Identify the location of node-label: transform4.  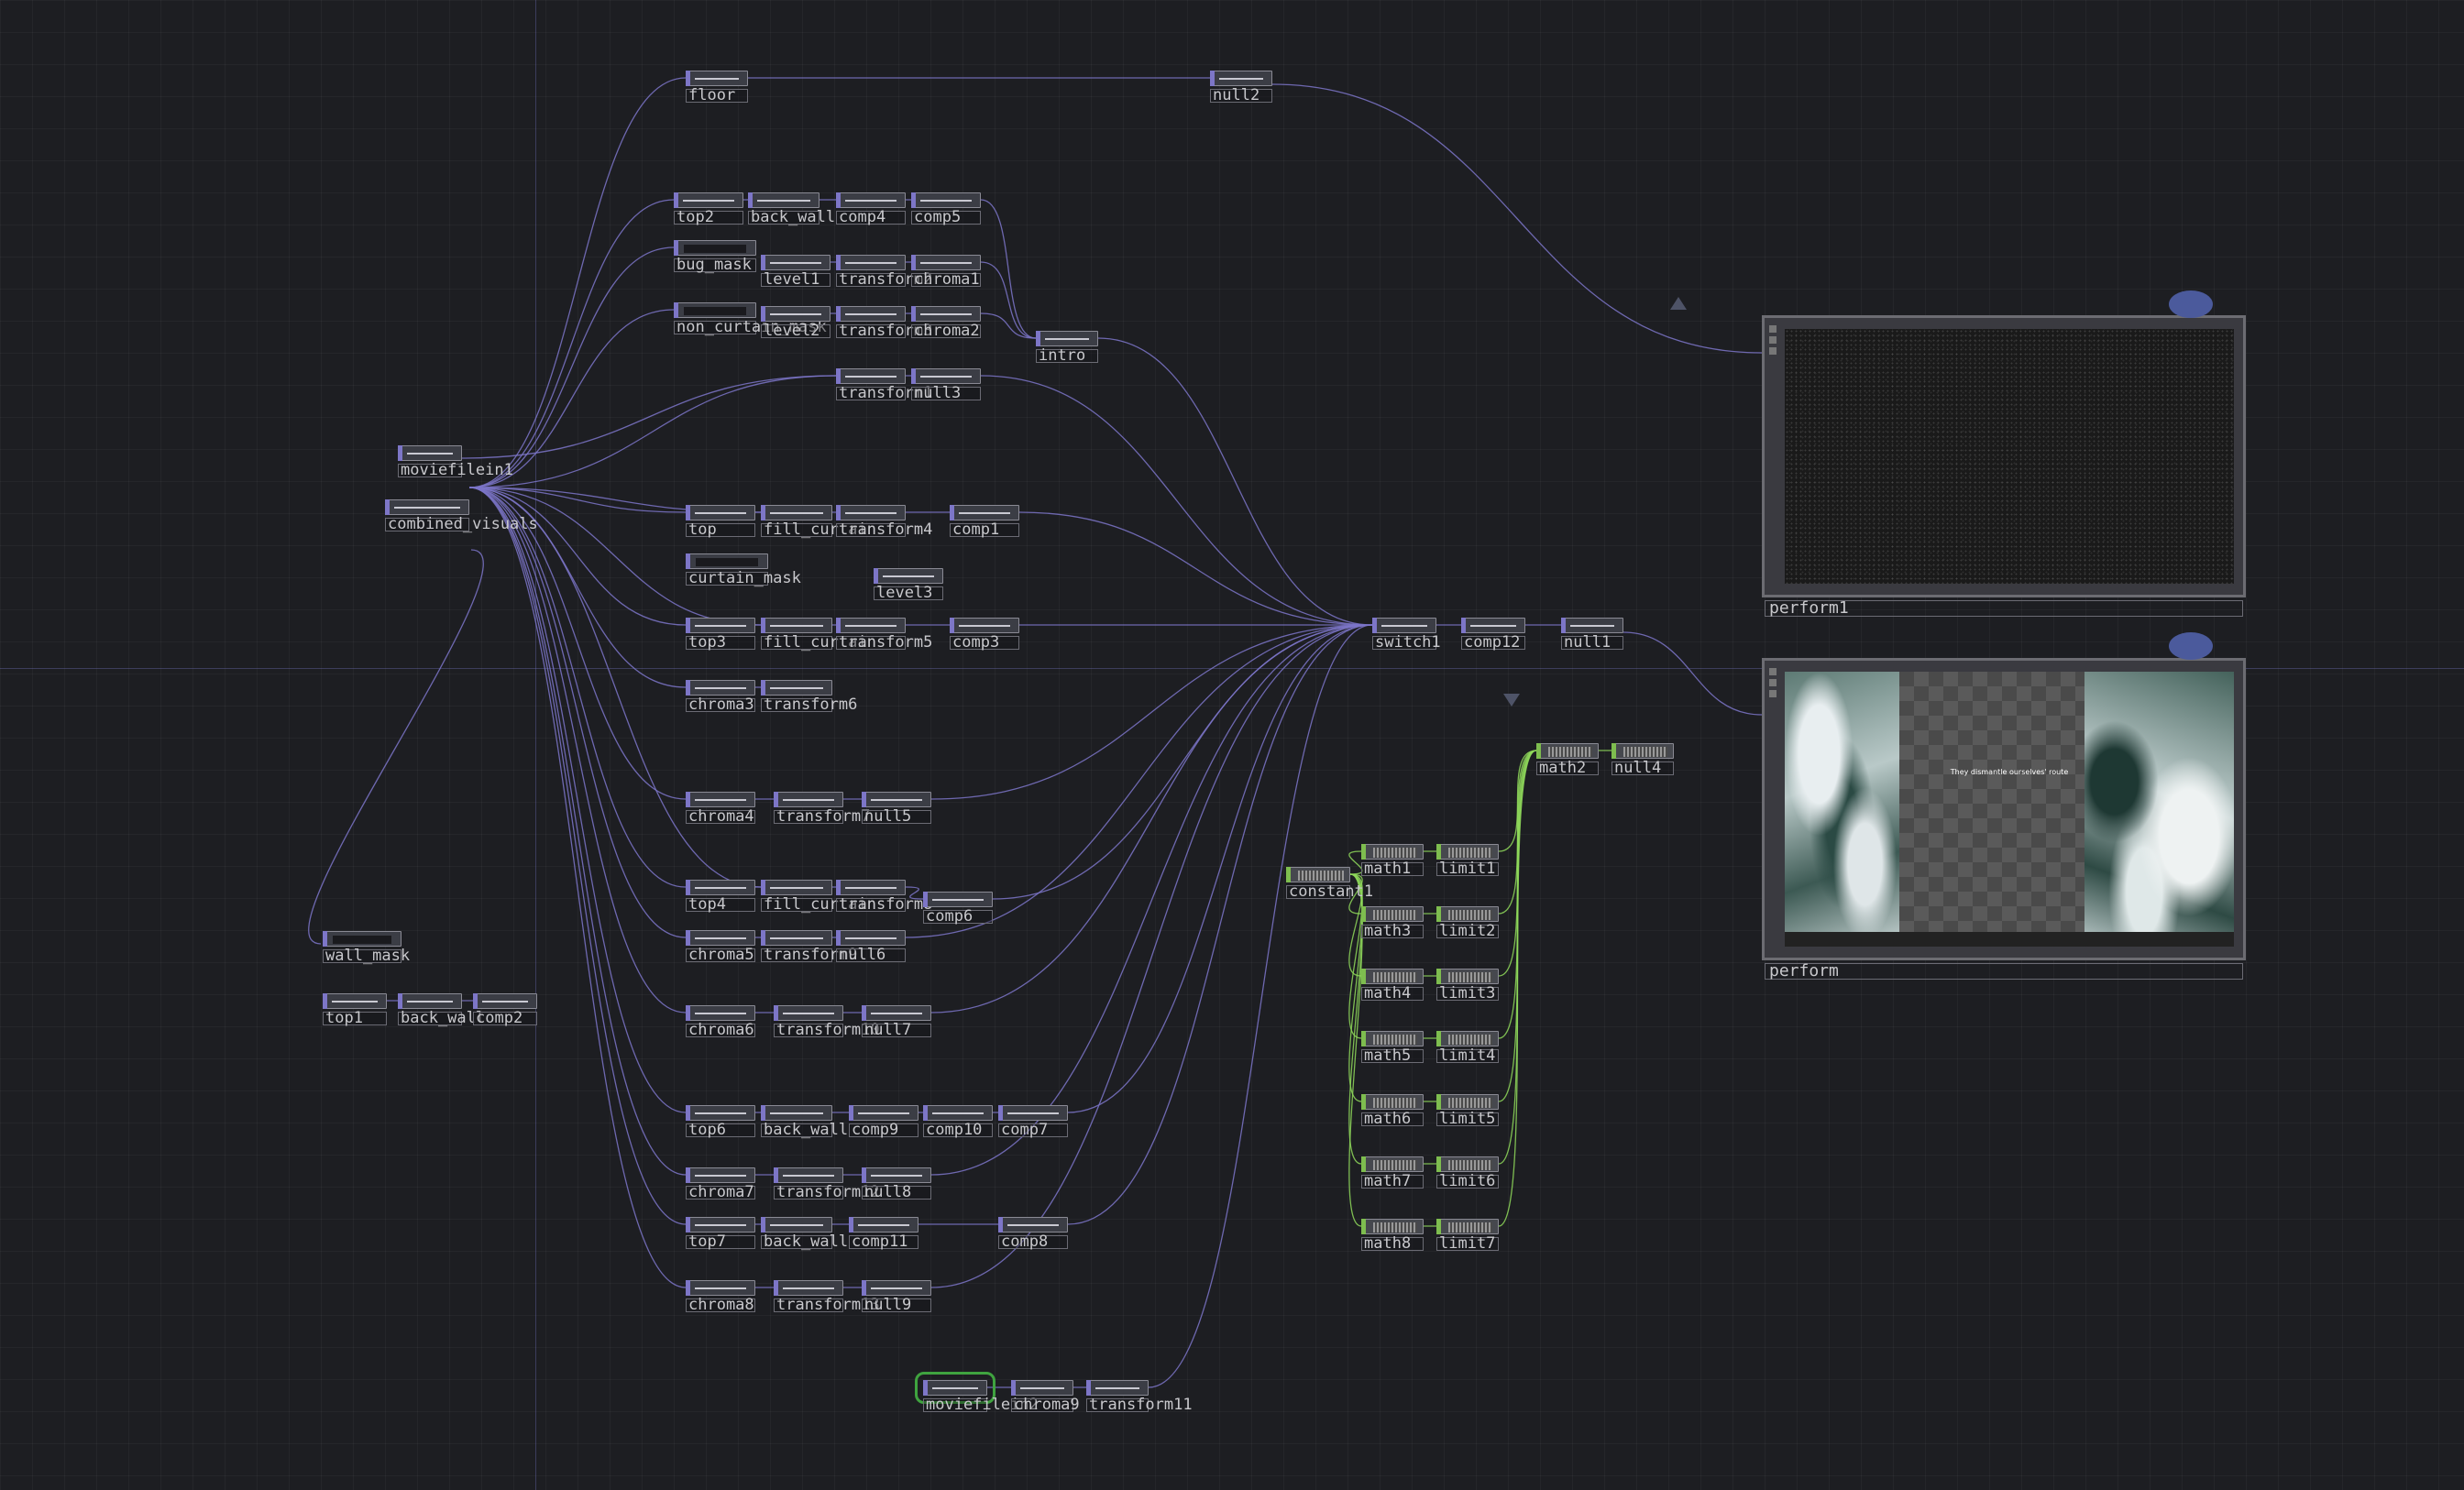
(884, 530).